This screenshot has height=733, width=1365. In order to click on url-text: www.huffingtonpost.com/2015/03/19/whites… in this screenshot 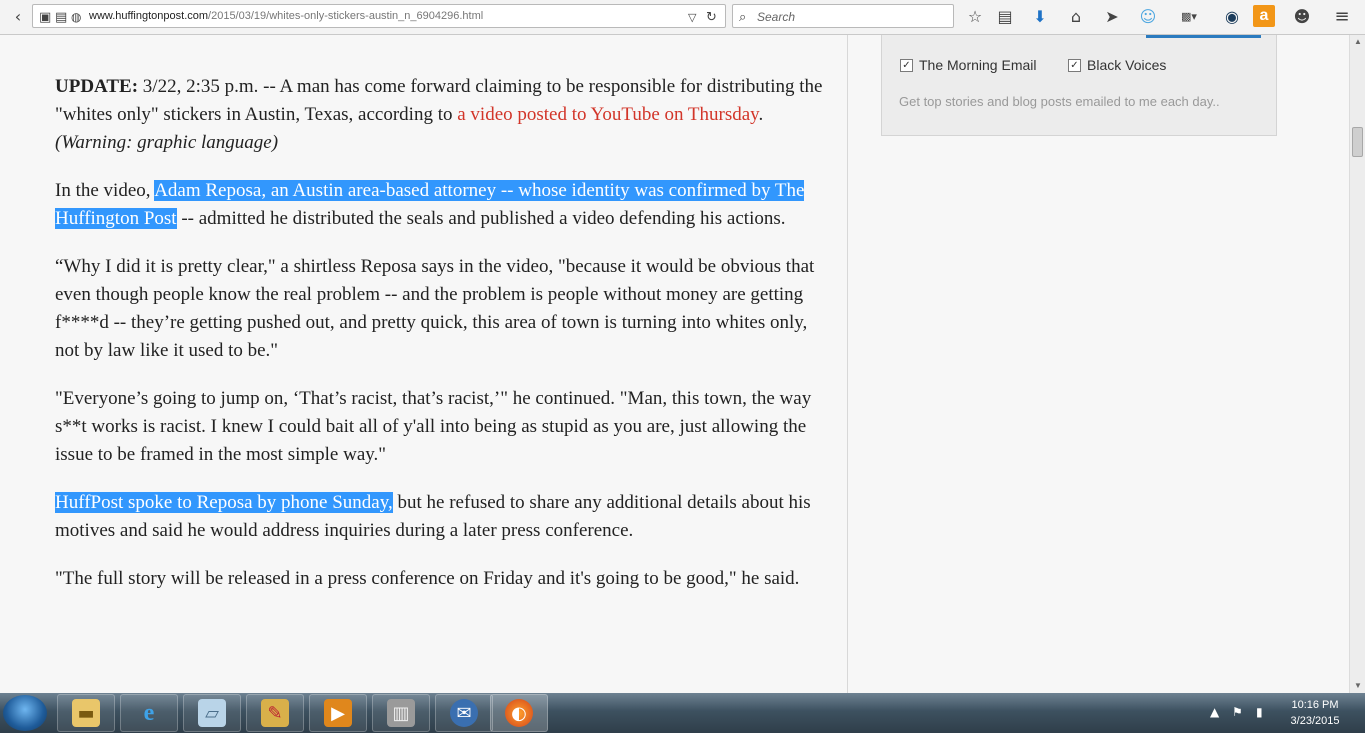, I will do `click(286, 16)`.